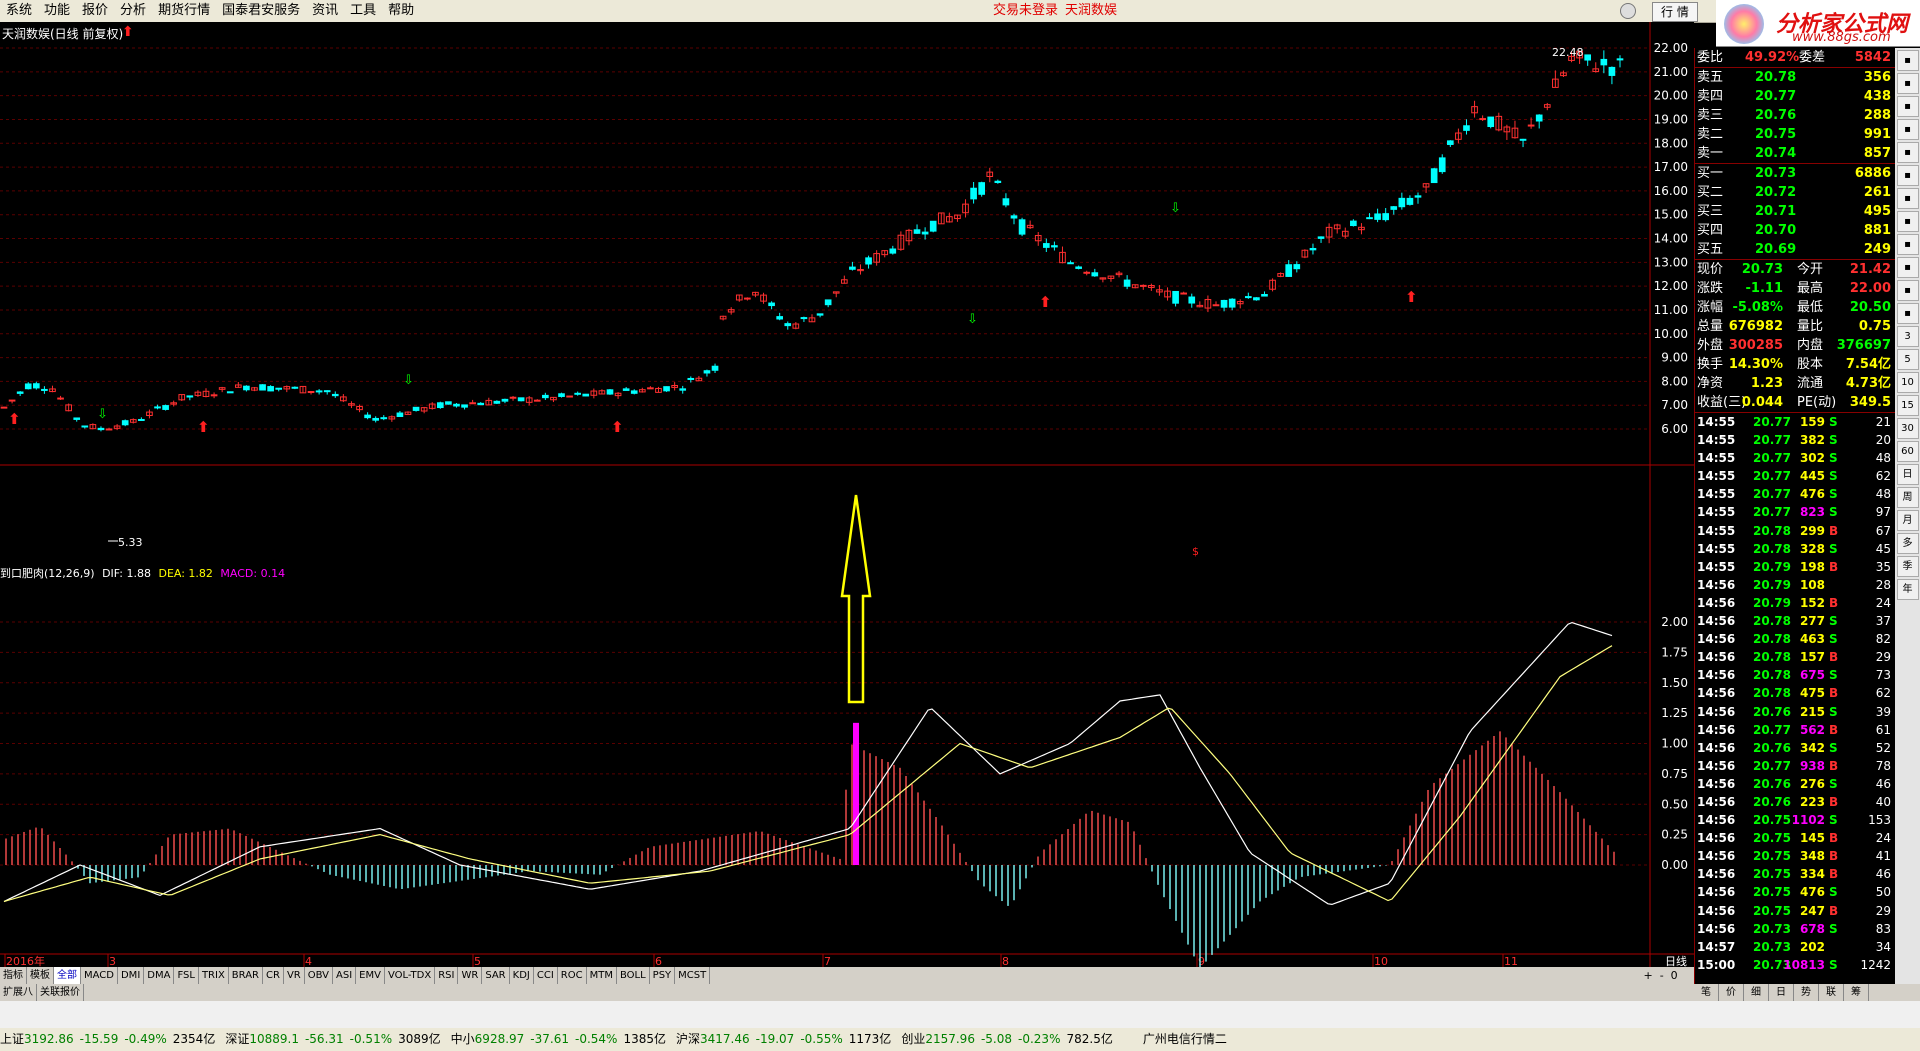 This screenshot has height=1051, width=1920. What do you see at coordinates (572, 975) in the screenshot?
I see `indicator-tab: ROC` at bounding box center [572, 975].